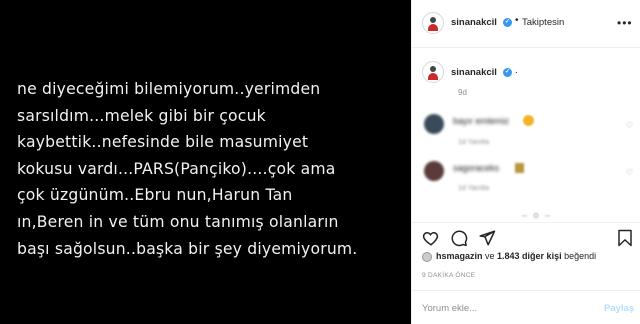  What do you see at coordinates (625, 238) in the screenshot?
I see `bookmark-icon` at bounding box center [625, 238].